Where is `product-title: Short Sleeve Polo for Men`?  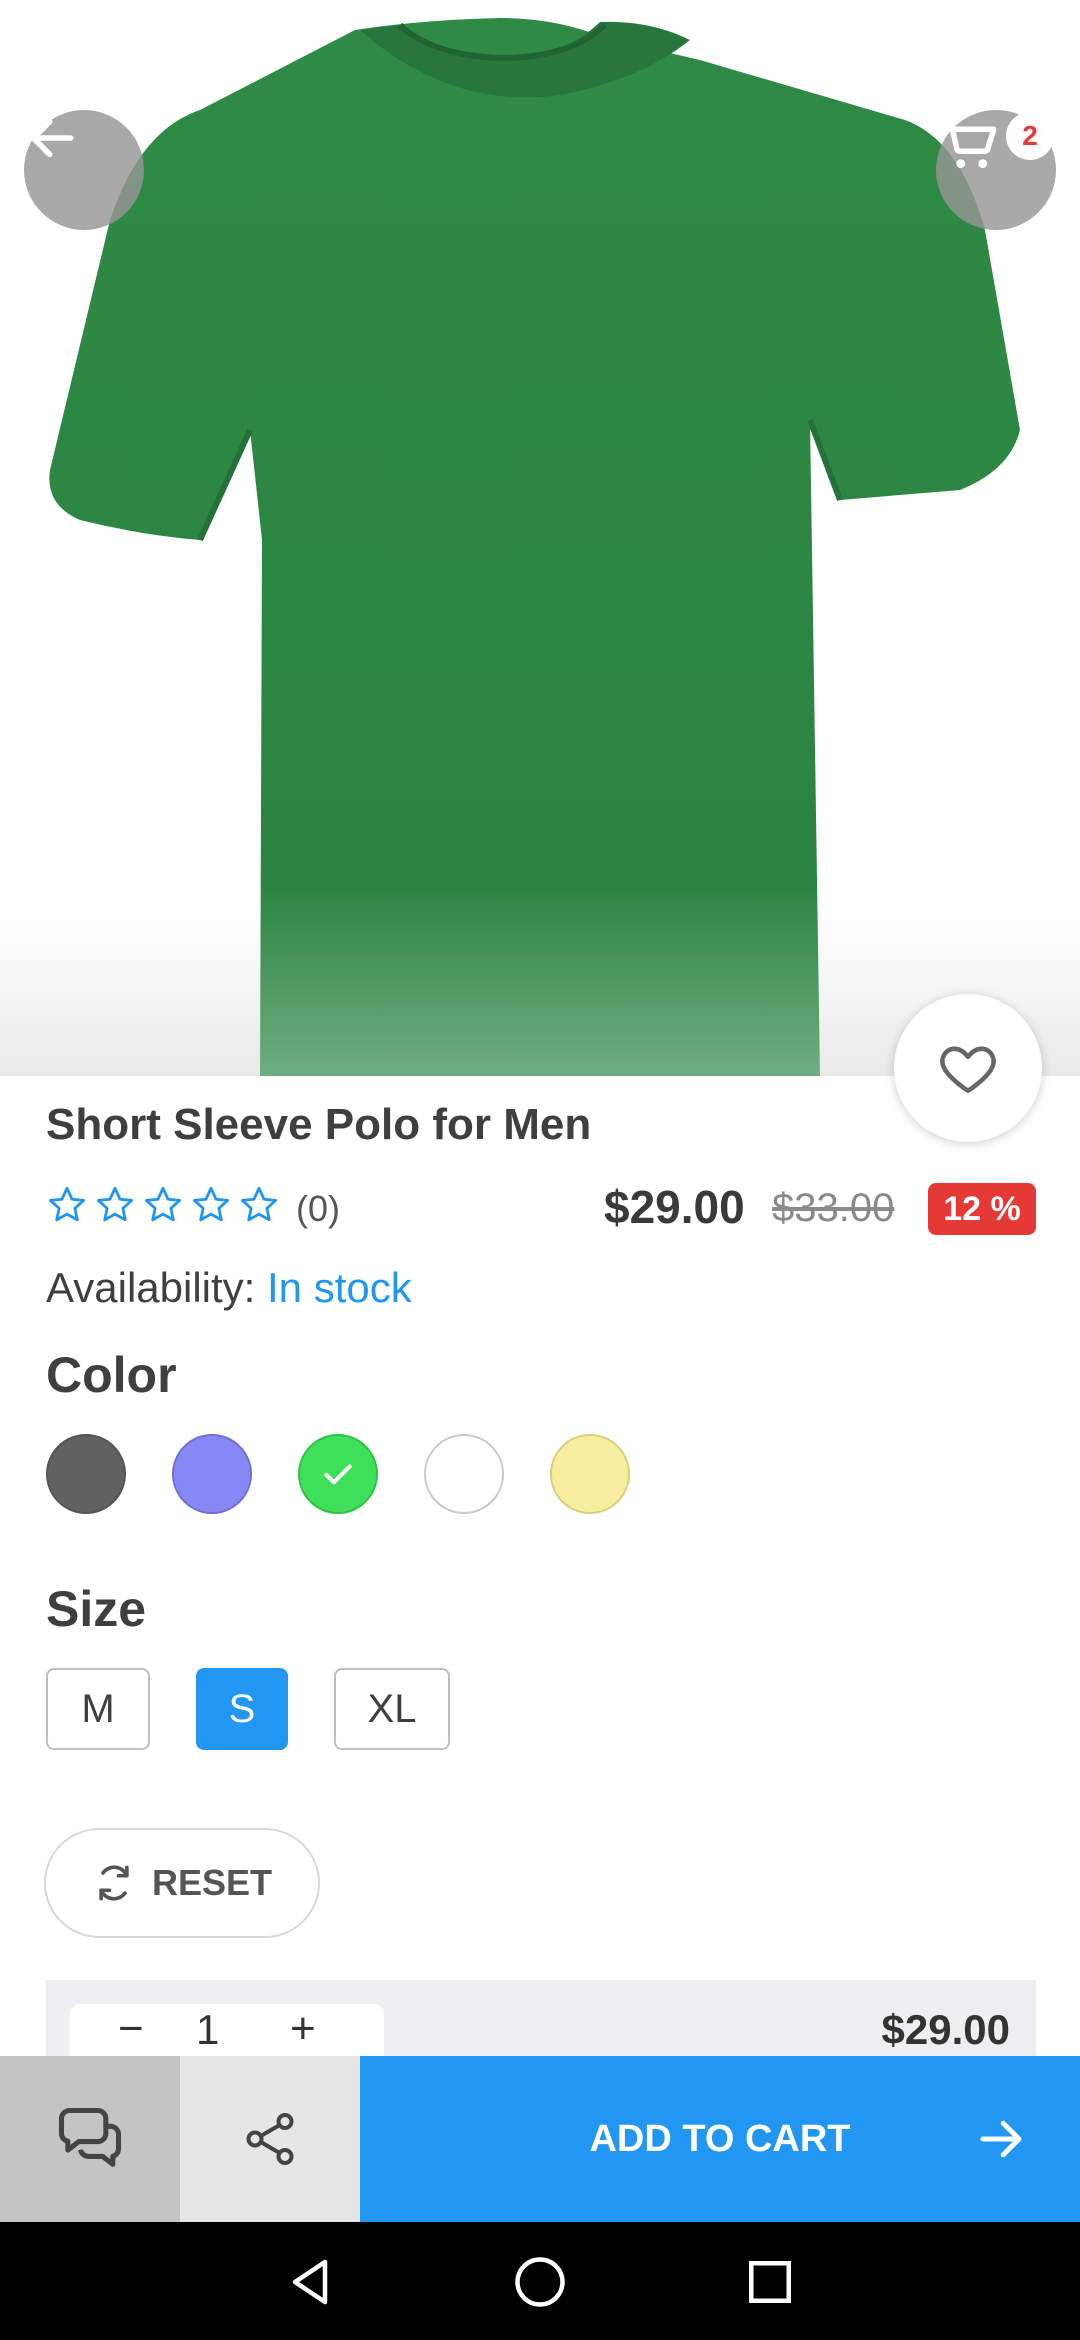 product-title: Short Sleeve Polo for Men is located at coordinates (319, 1124).